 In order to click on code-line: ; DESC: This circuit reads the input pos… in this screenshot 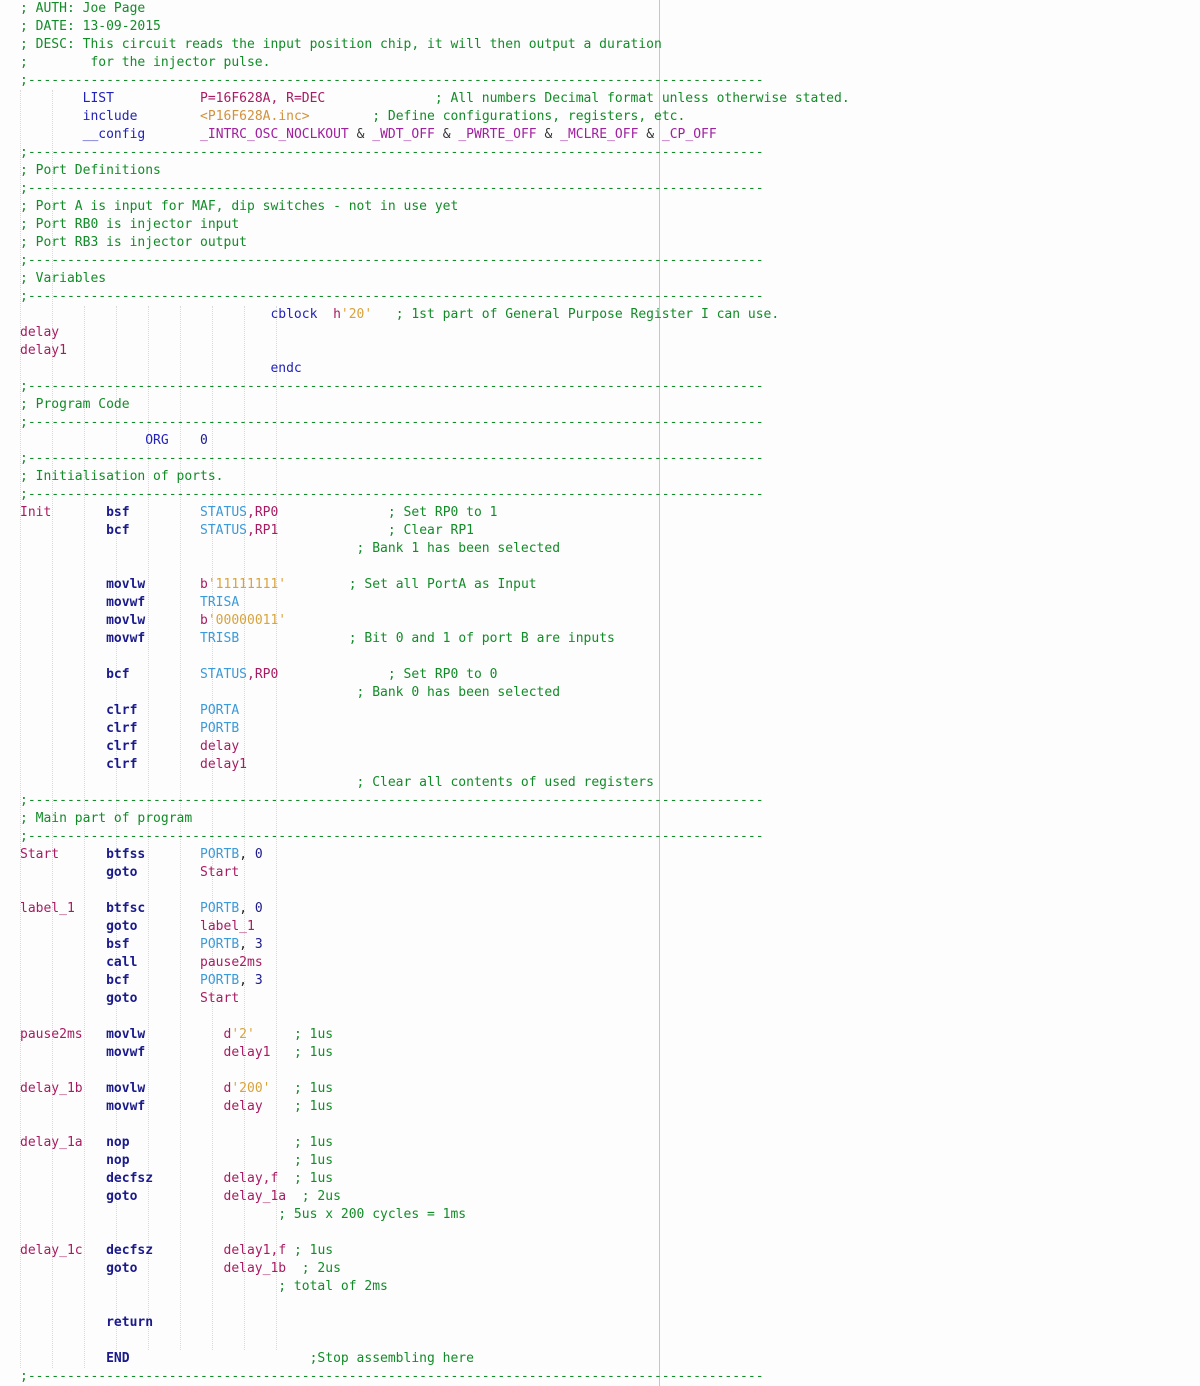, I will do `click(600, 45)`.